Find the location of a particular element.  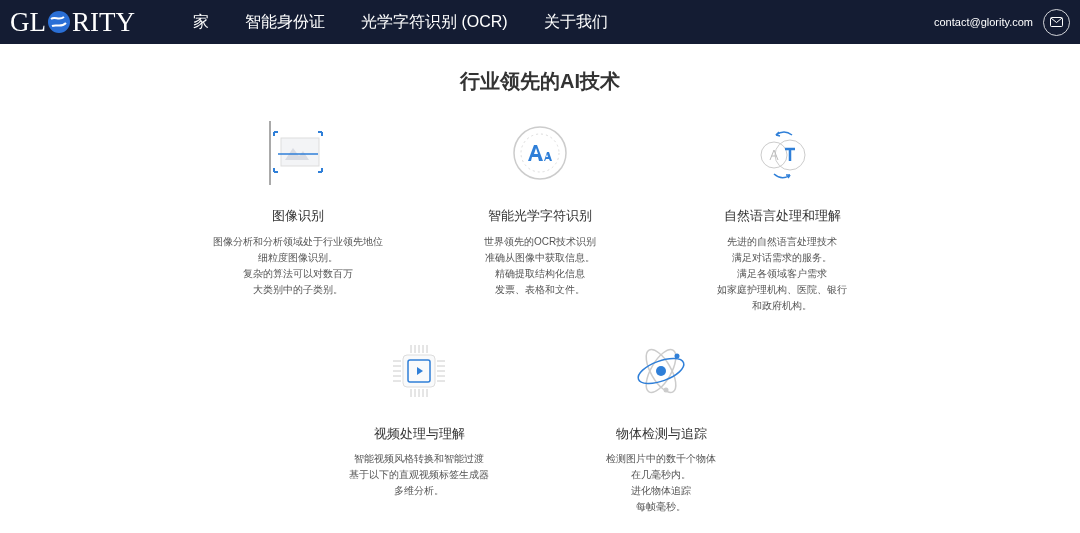

feature-description: 精确提取结构化信息 is located at coordinates (540, 273).